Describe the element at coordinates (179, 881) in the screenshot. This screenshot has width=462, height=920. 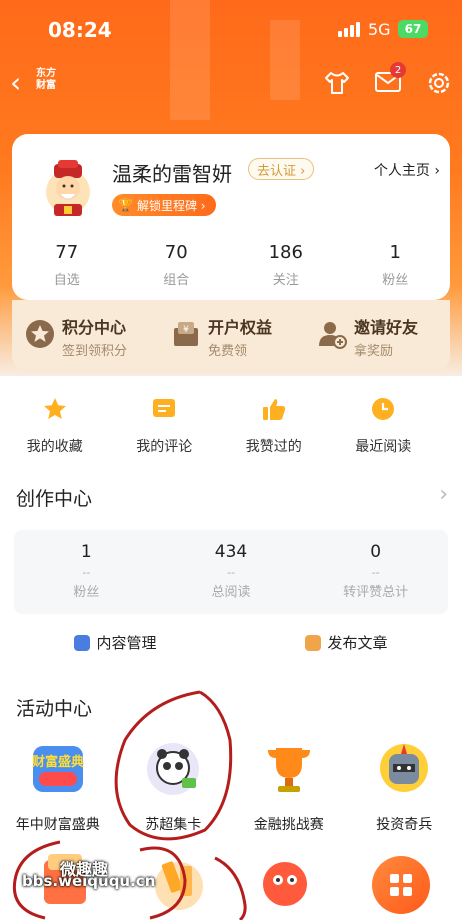
I see `gold-bars-icon` at that location.